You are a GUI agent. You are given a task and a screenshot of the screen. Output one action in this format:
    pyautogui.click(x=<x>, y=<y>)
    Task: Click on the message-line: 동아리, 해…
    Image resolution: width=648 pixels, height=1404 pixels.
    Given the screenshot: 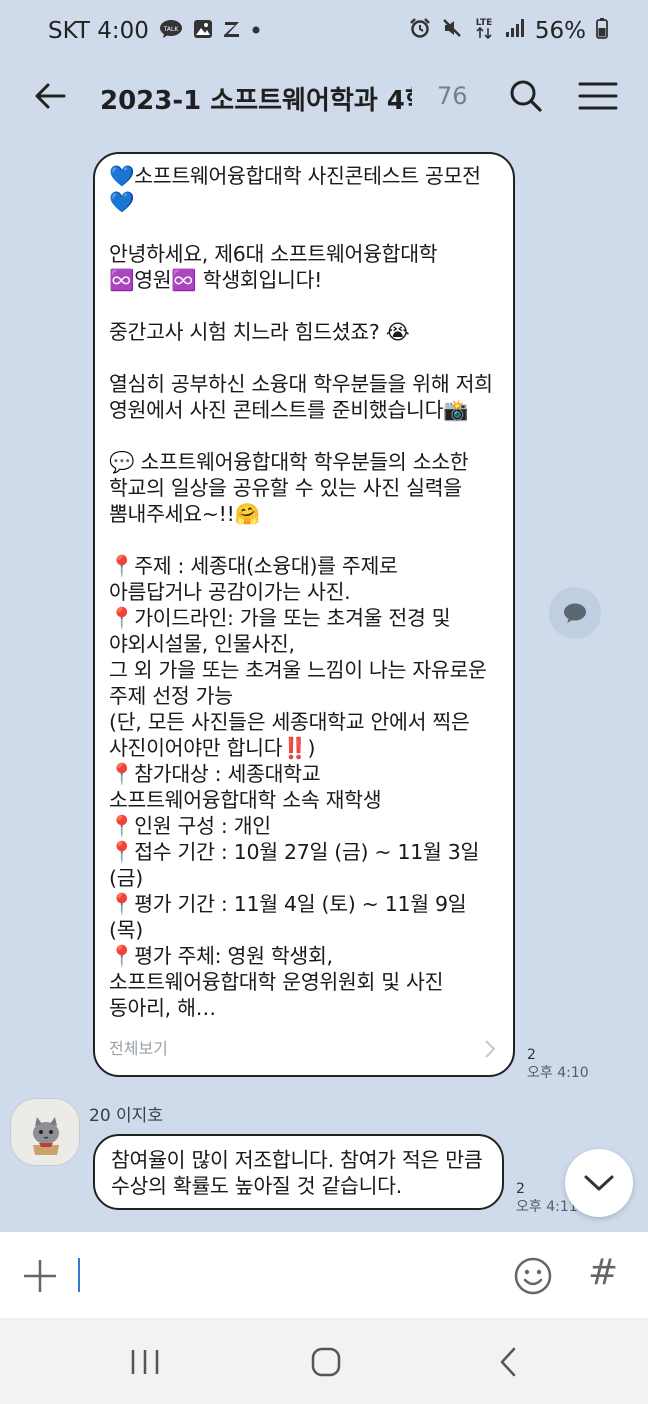 What is the action you would take?
    pyautogui.click(x=162, y=1008)
    